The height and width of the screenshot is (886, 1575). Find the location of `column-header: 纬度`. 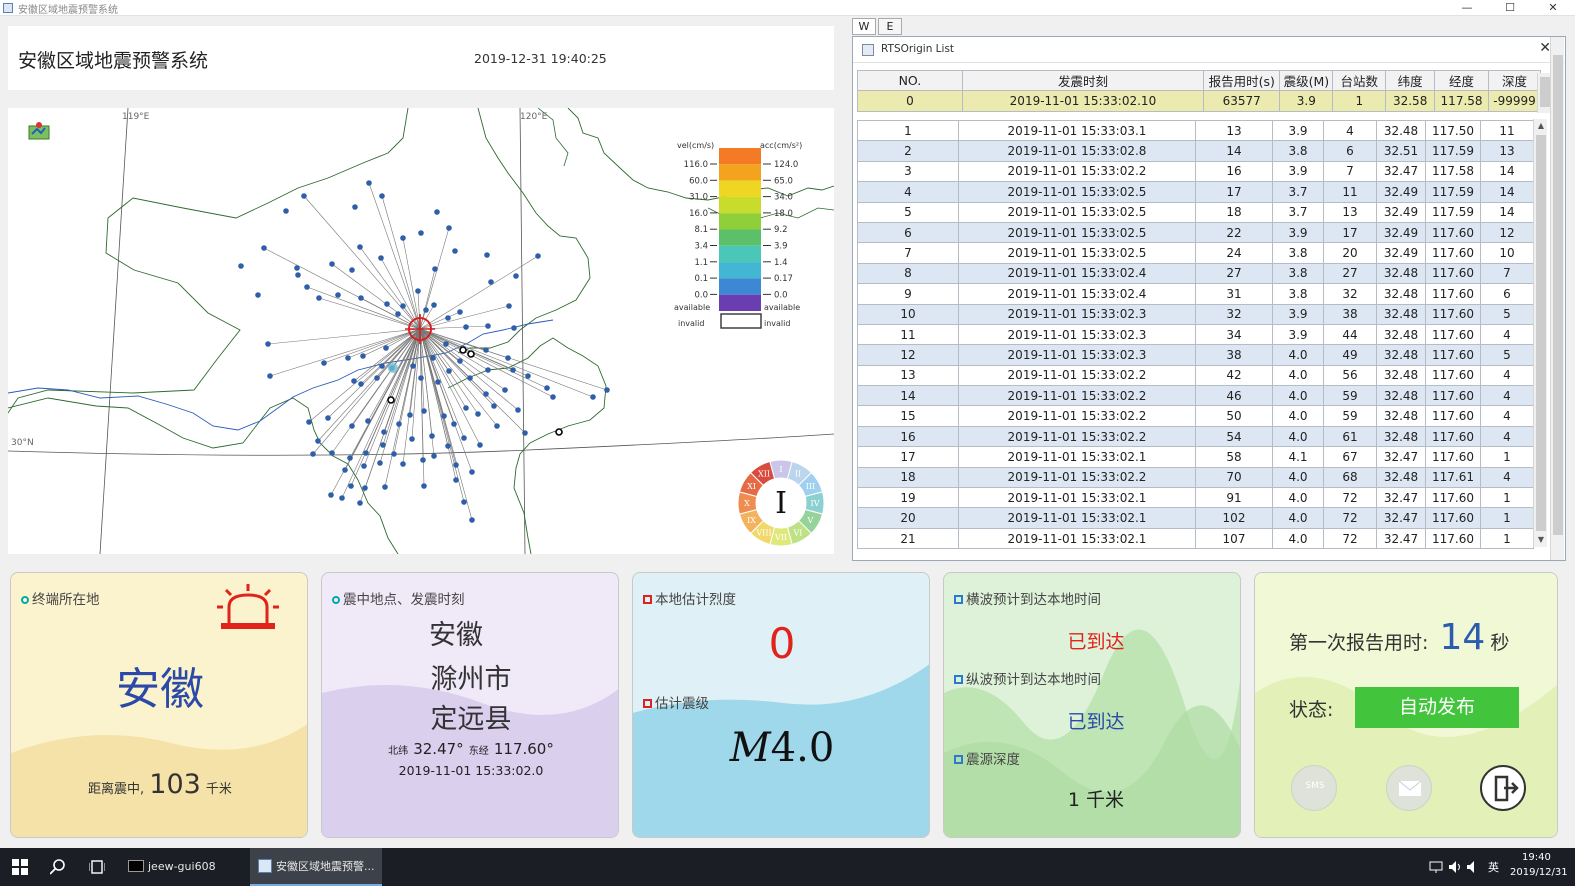

column-header: 纬度 is located at coordinates (1410, 80).